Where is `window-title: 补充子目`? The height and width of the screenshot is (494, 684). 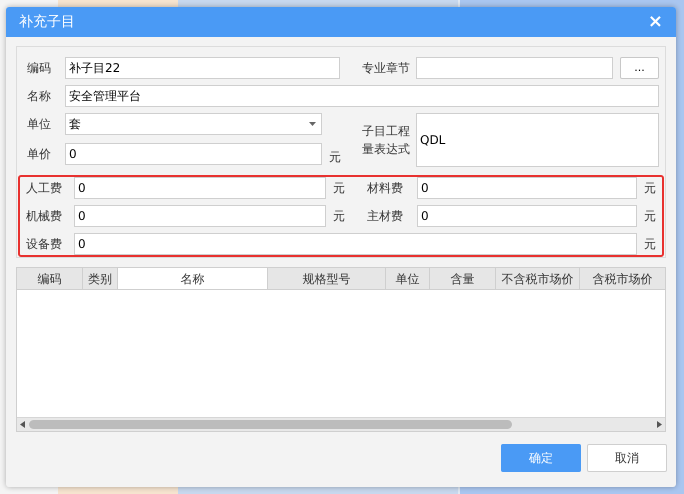
window-title: 补充子目 is located at coordinates (47, 22).